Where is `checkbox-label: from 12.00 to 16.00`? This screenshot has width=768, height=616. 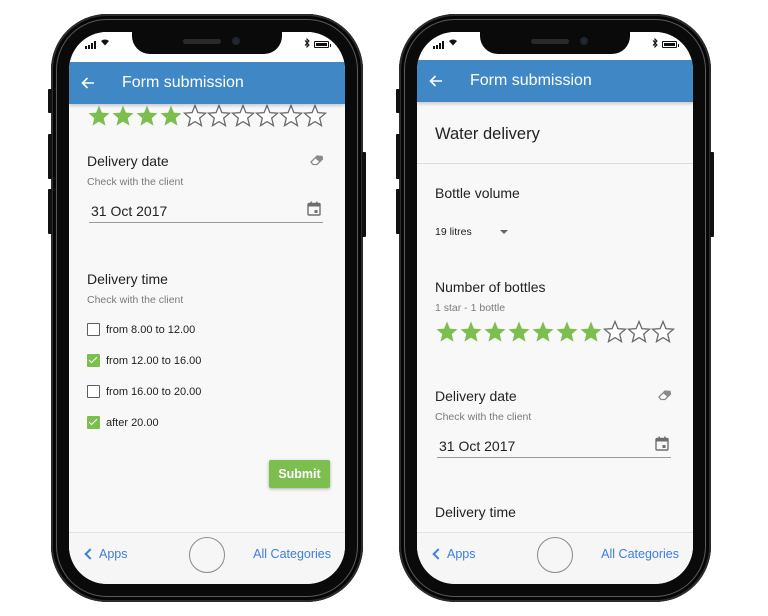
checkbox-label: from 12.00 to 16.00 is located at coordinates (154, 360).